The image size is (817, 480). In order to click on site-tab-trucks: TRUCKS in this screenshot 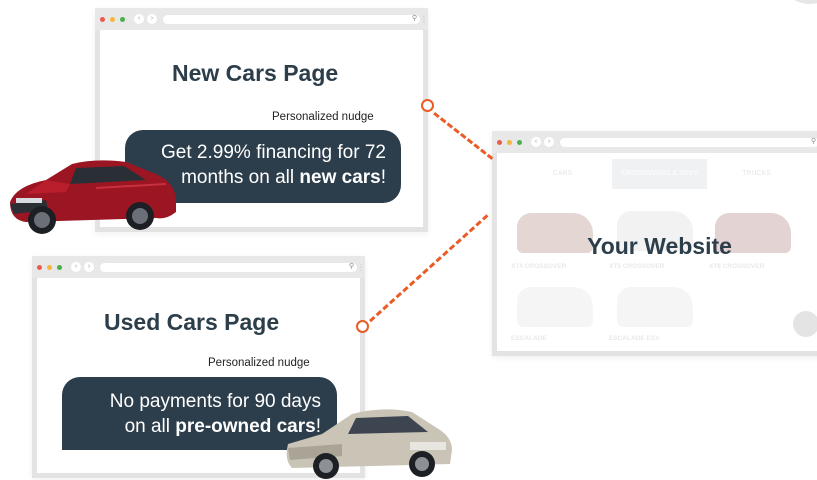, I will do `click(756, 174)`.